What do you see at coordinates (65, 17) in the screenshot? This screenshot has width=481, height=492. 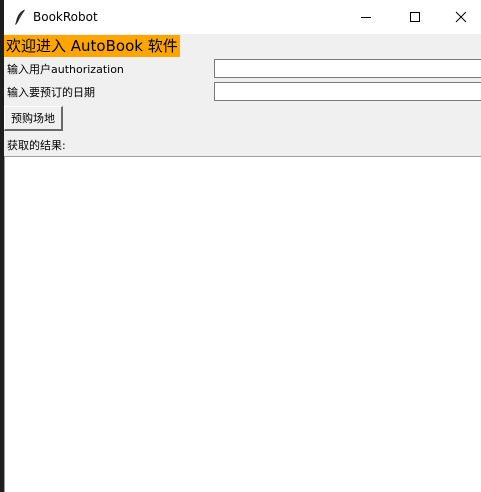 I see `window-title: BookRobot` at bounding box center [65, 17].